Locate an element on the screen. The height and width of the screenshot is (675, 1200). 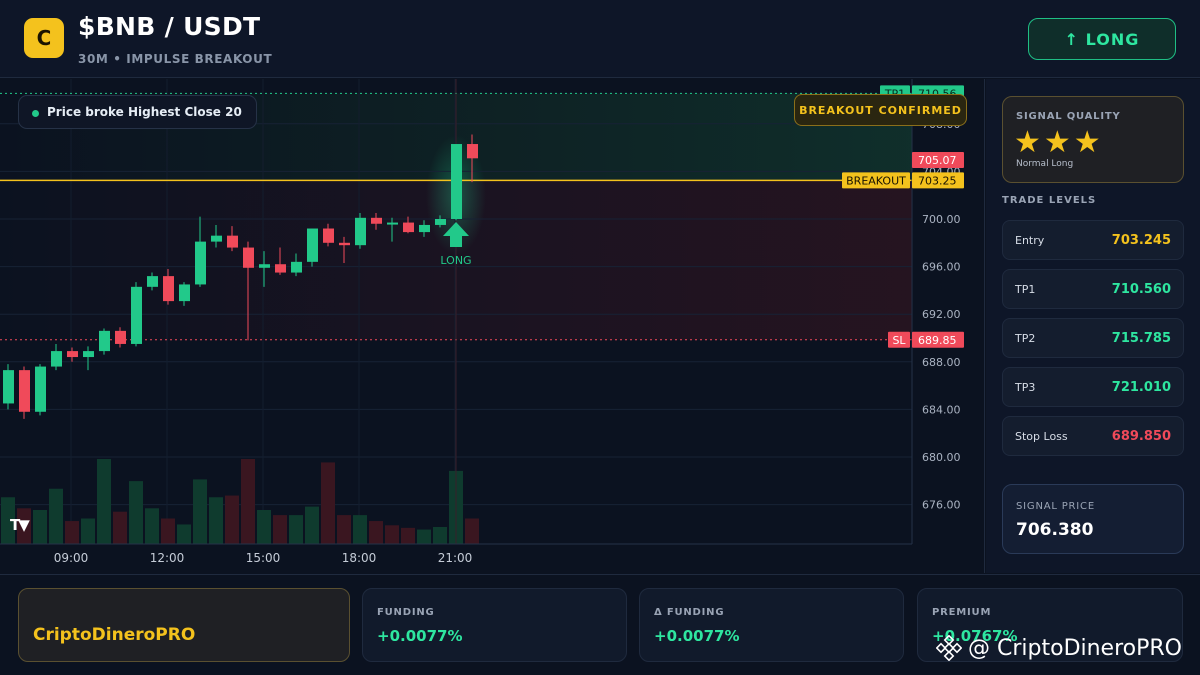
y-tick-label: 692.00 is located at coordinates (941, 314).